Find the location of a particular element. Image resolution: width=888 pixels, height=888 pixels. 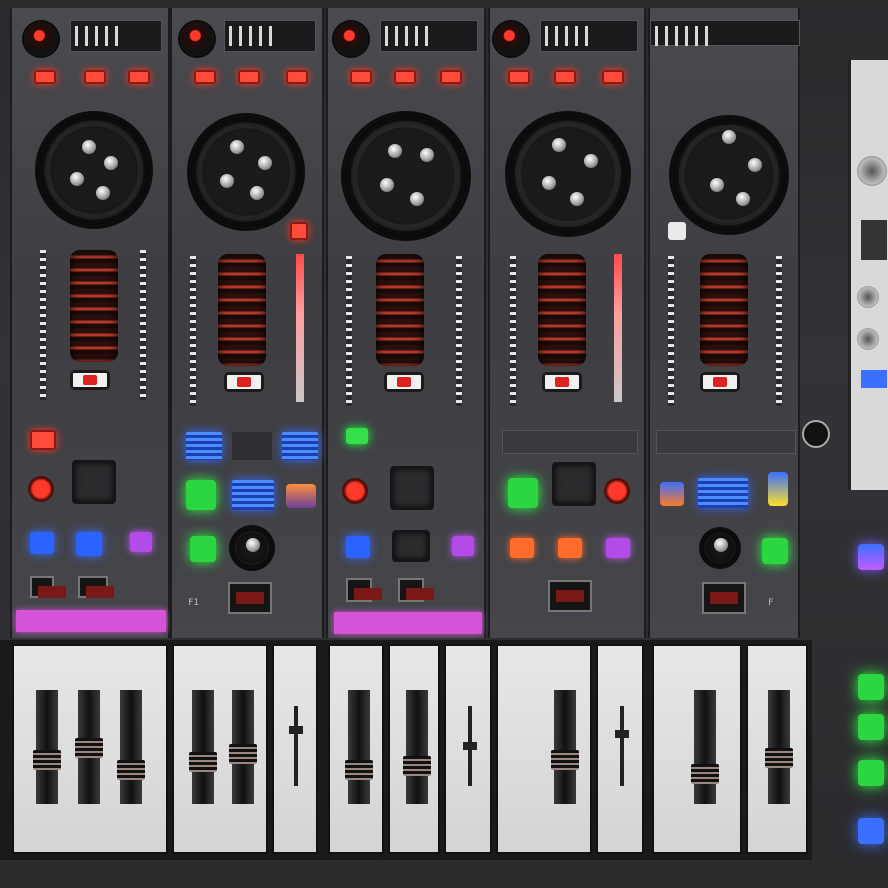

pad-label: F is located at coordinates (771, 603).